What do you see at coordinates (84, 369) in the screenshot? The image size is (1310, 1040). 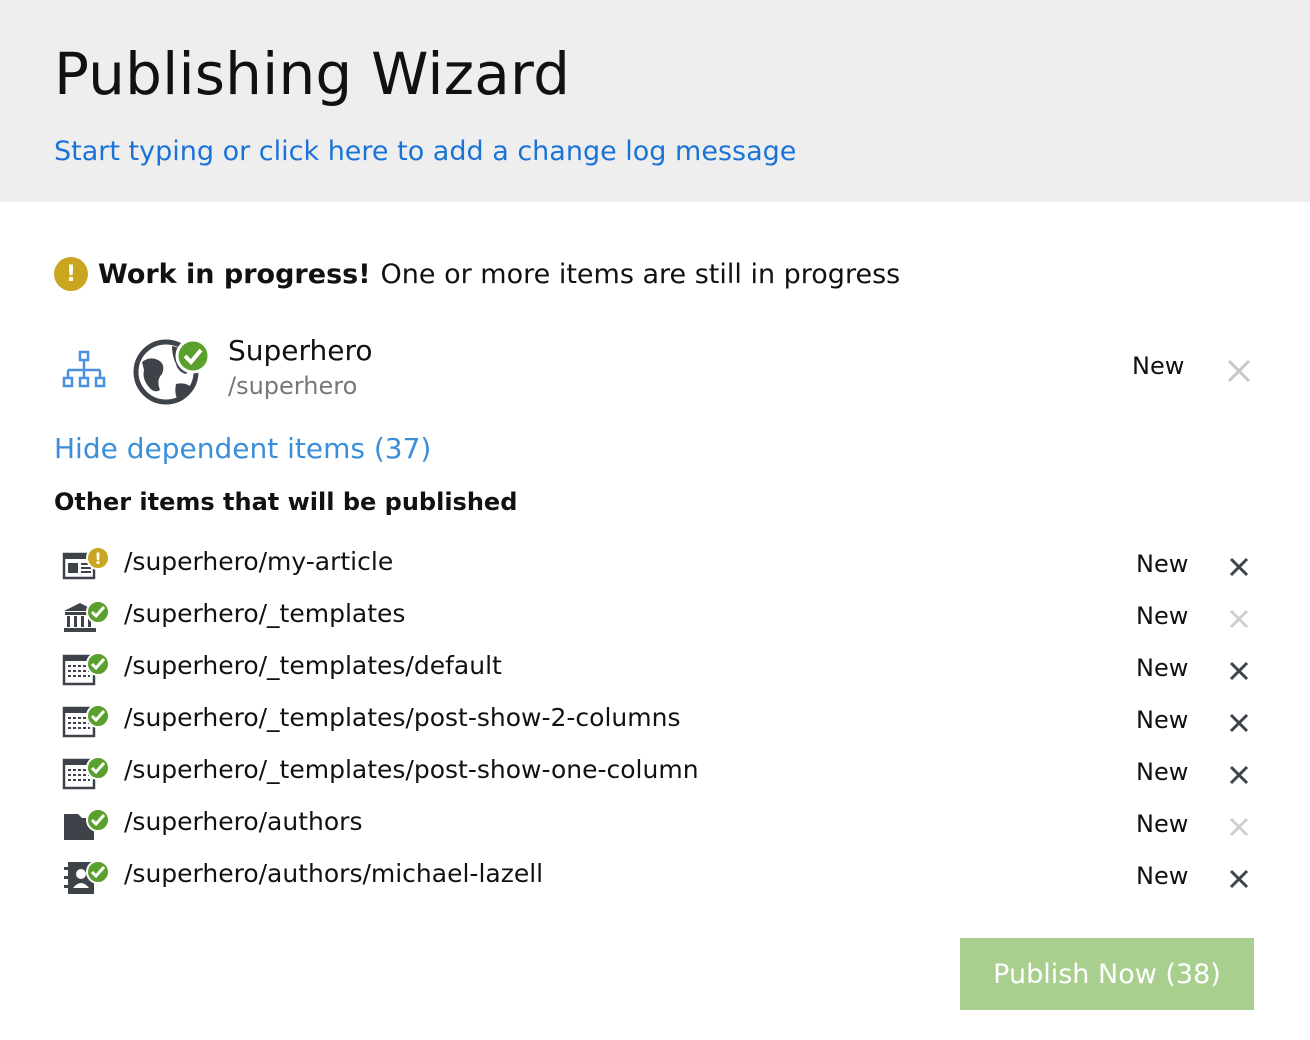 I see `sitemap-icon` at bounding box center [84, 369].